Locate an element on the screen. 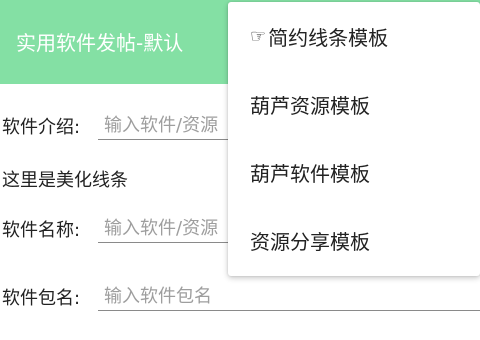  menu-item-hulusoftware: 葫芦软件模板 is located at coordinates (354, 172).